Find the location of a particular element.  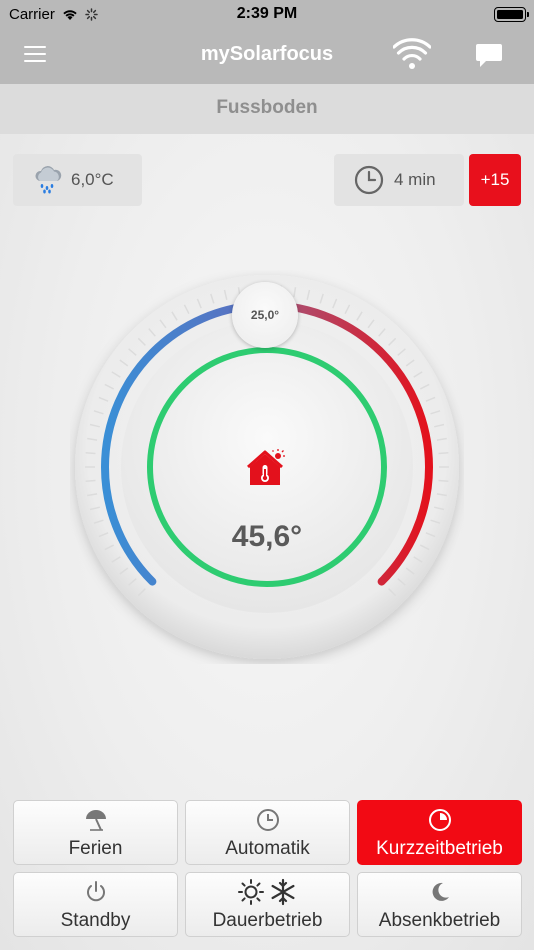

wifi-icon is located at coordinates (412, 55).